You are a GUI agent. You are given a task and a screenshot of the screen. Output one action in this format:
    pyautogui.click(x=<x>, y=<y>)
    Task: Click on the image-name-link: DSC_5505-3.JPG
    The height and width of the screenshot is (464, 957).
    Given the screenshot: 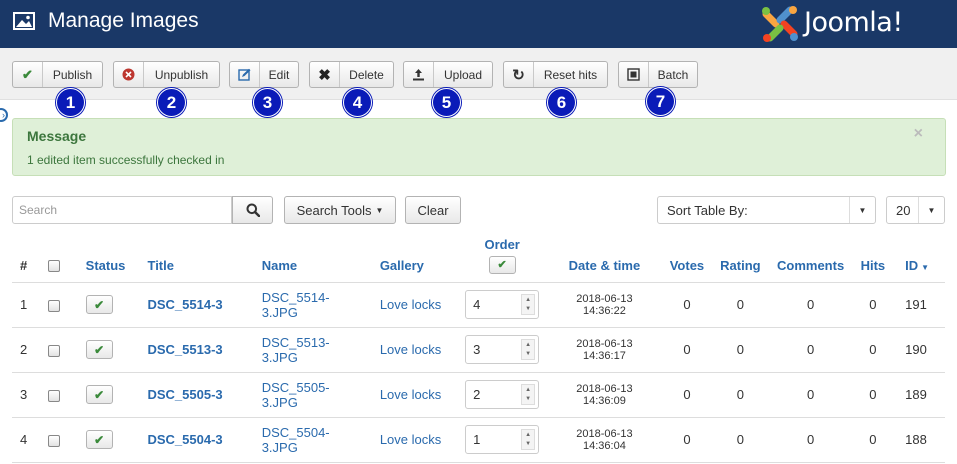 What is the action you would take?
    pyautogui.click(x=296, y=395)
    